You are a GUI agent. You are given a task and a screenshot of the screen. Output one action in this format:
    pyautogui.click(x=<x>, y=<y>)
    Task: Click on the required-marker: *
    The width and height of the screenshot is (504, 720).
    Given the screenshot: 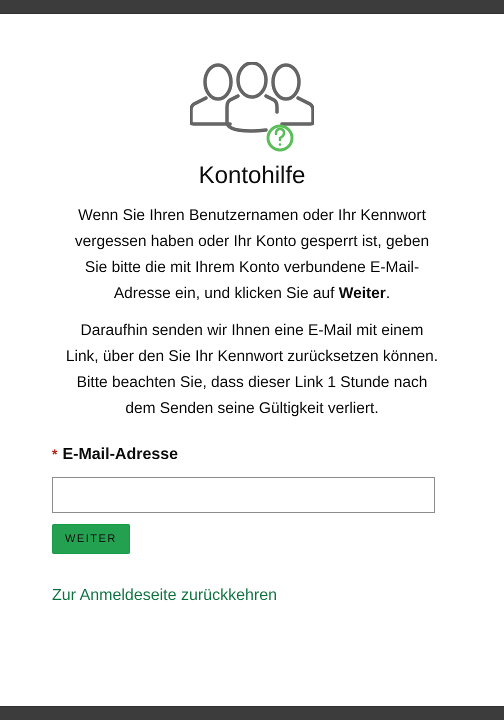 What is the action you would take?
    pyautogui.click(x=55, y=454)
    